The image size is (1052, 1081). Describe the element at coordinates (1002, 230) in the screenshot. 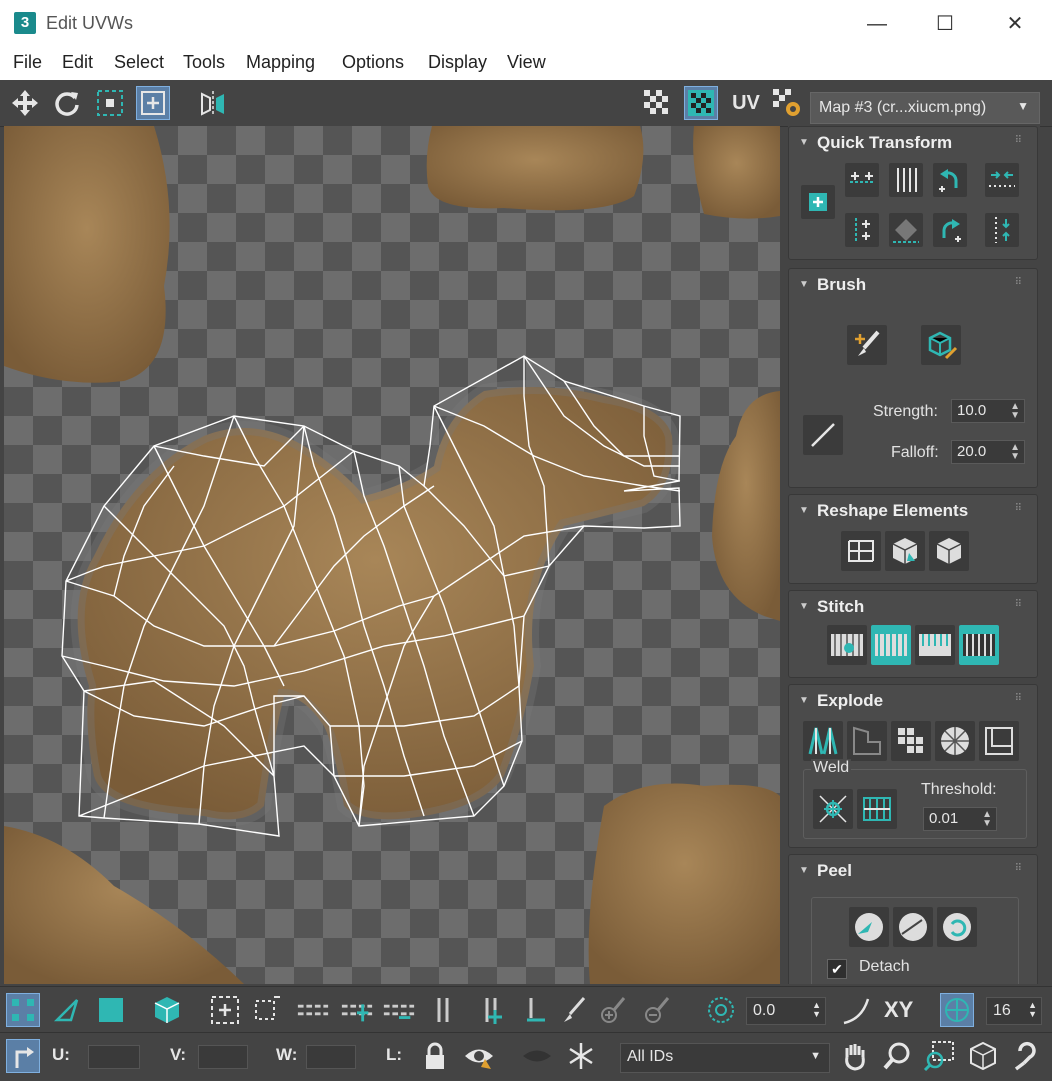

I see `space-vertical-icon` at that location.